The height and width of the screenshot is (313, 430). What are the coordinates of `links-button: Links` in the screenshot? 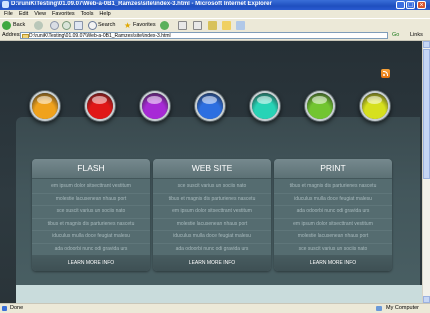 It's located at (416, 35).